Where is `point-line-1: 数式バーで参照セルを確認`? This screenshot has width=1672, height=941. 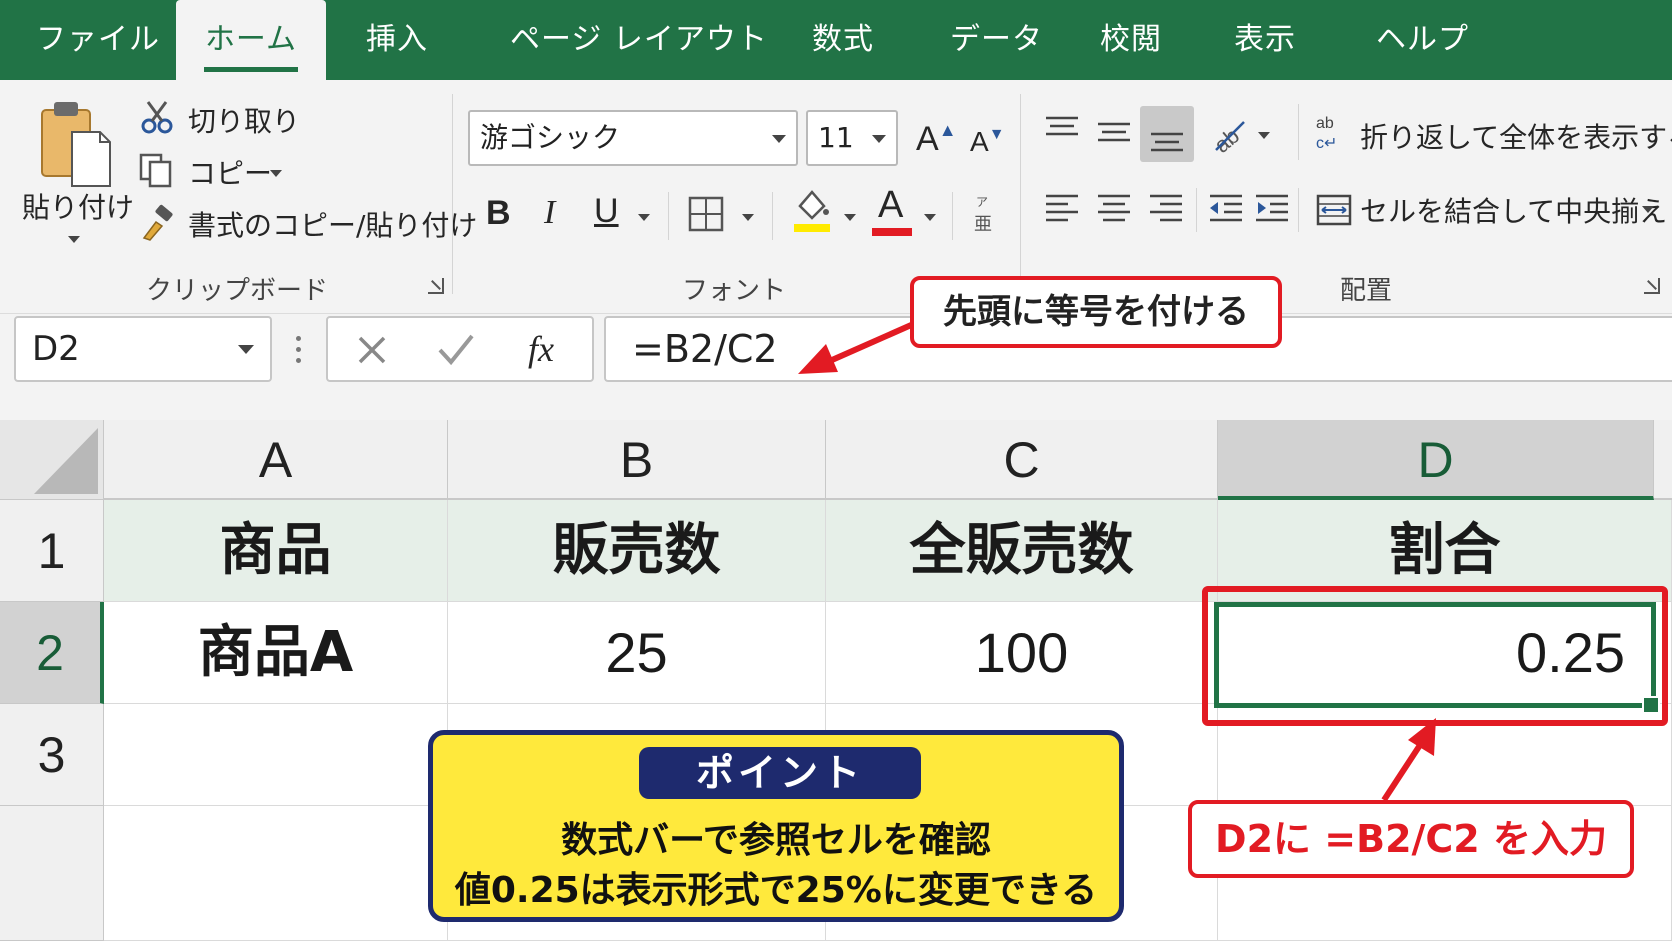 point-line-1: 数式バーで参照セルを確認 is located at coordinates (776, 840).